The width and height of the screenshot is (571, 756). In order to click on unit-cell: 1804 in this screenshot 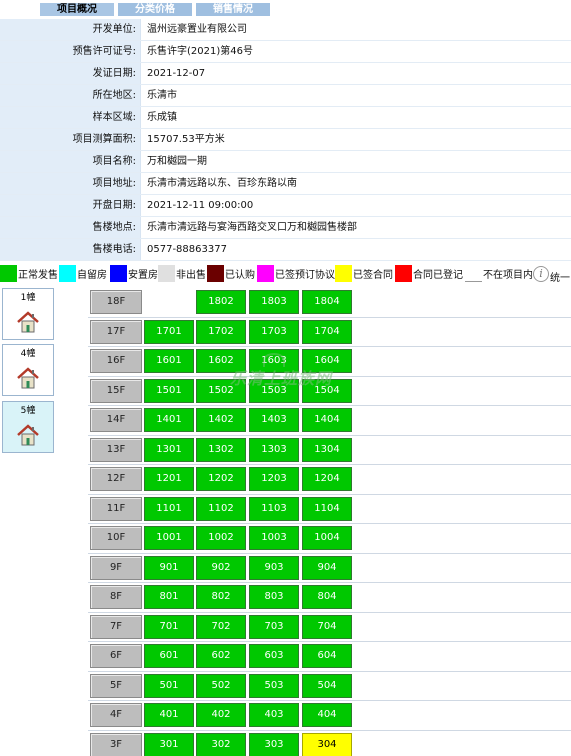, I will do `click(327, 302)`.